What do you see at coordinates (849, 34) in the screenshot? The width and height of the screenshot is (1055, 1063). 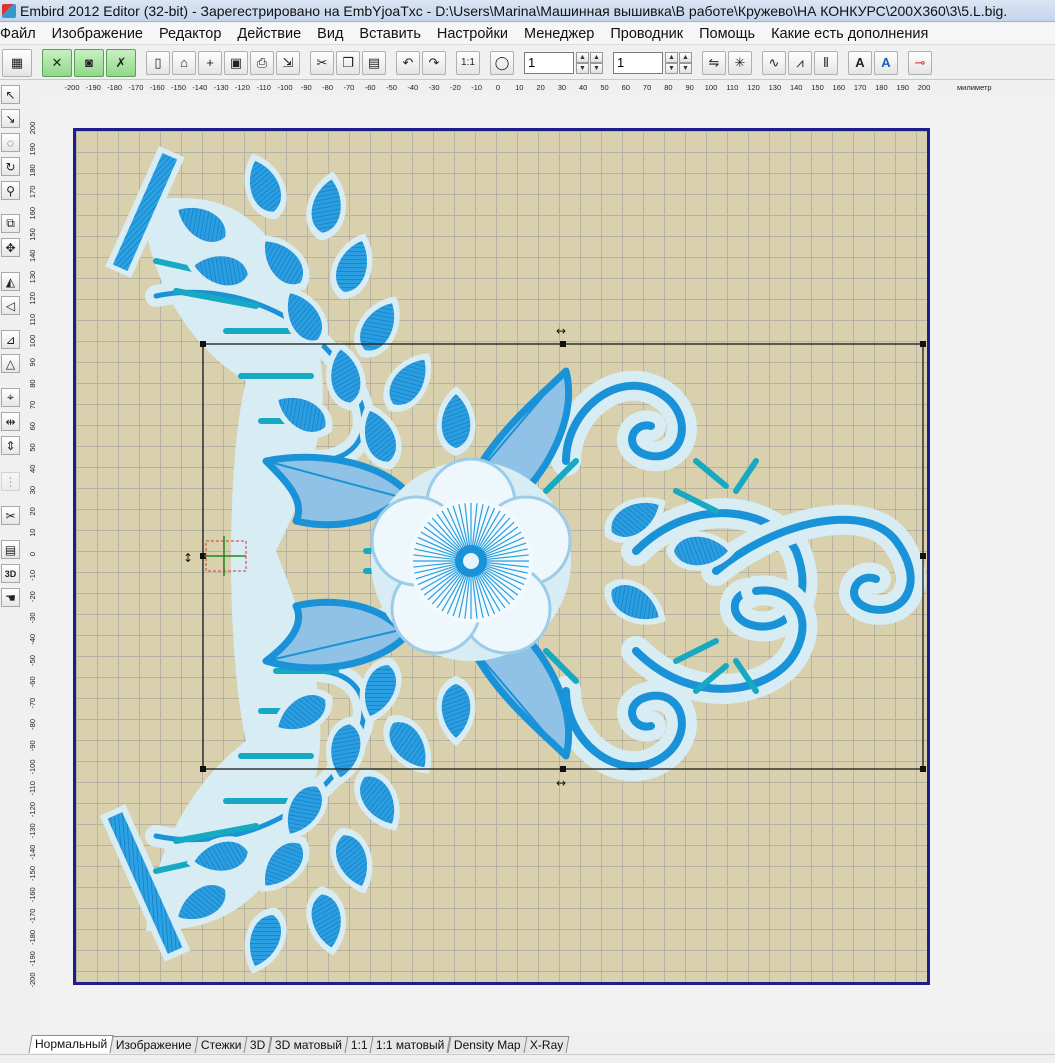 I see `menu-addons: Какие есть дополнения` at bounding box center [849, 34].